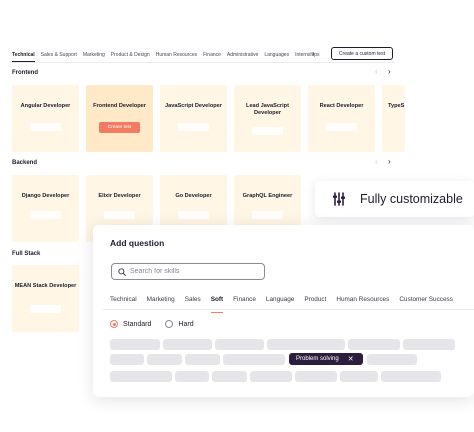  I want to click on sliders-icon, so click(339, 199).